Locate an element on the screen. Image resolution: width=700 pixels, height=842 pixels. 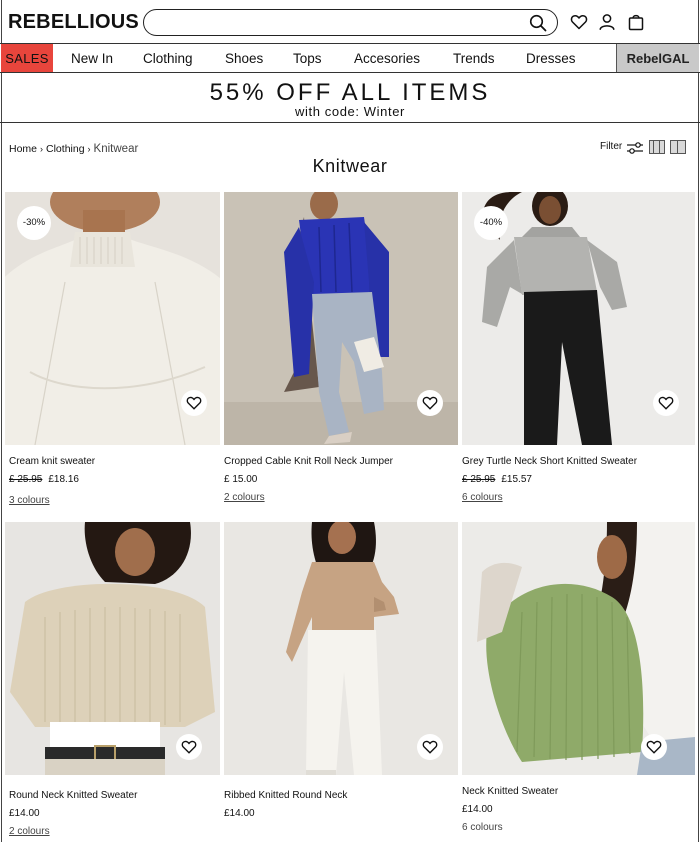
breadcrumb-clothing: Clothing is located at coordinates (65, 149).